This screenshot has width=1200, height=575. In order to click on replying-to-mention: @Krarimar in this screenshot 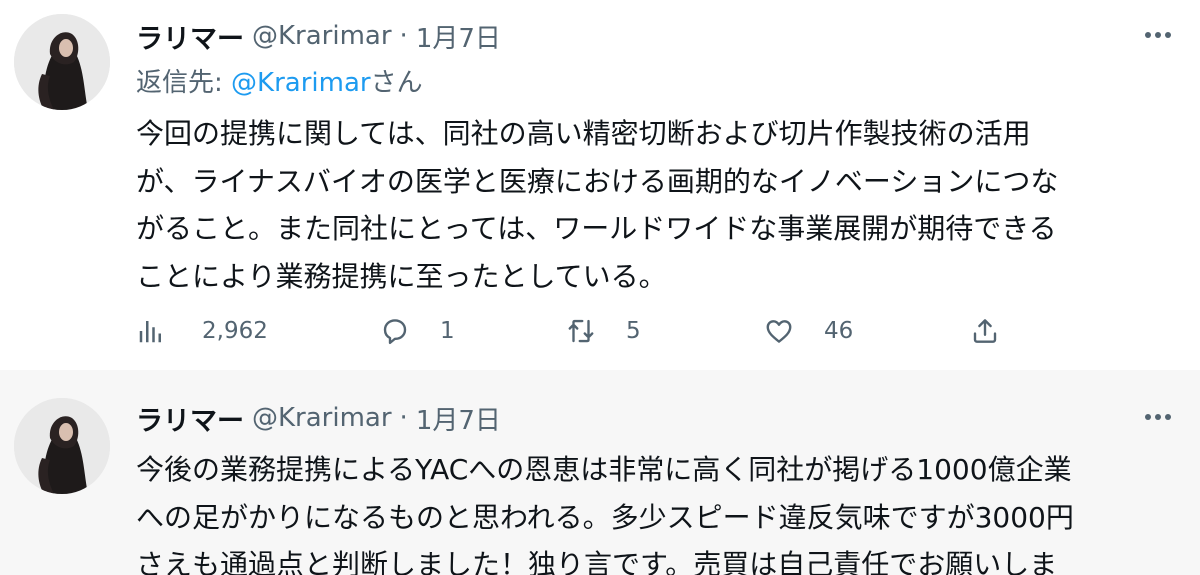, I will do `click(301, 83)`.